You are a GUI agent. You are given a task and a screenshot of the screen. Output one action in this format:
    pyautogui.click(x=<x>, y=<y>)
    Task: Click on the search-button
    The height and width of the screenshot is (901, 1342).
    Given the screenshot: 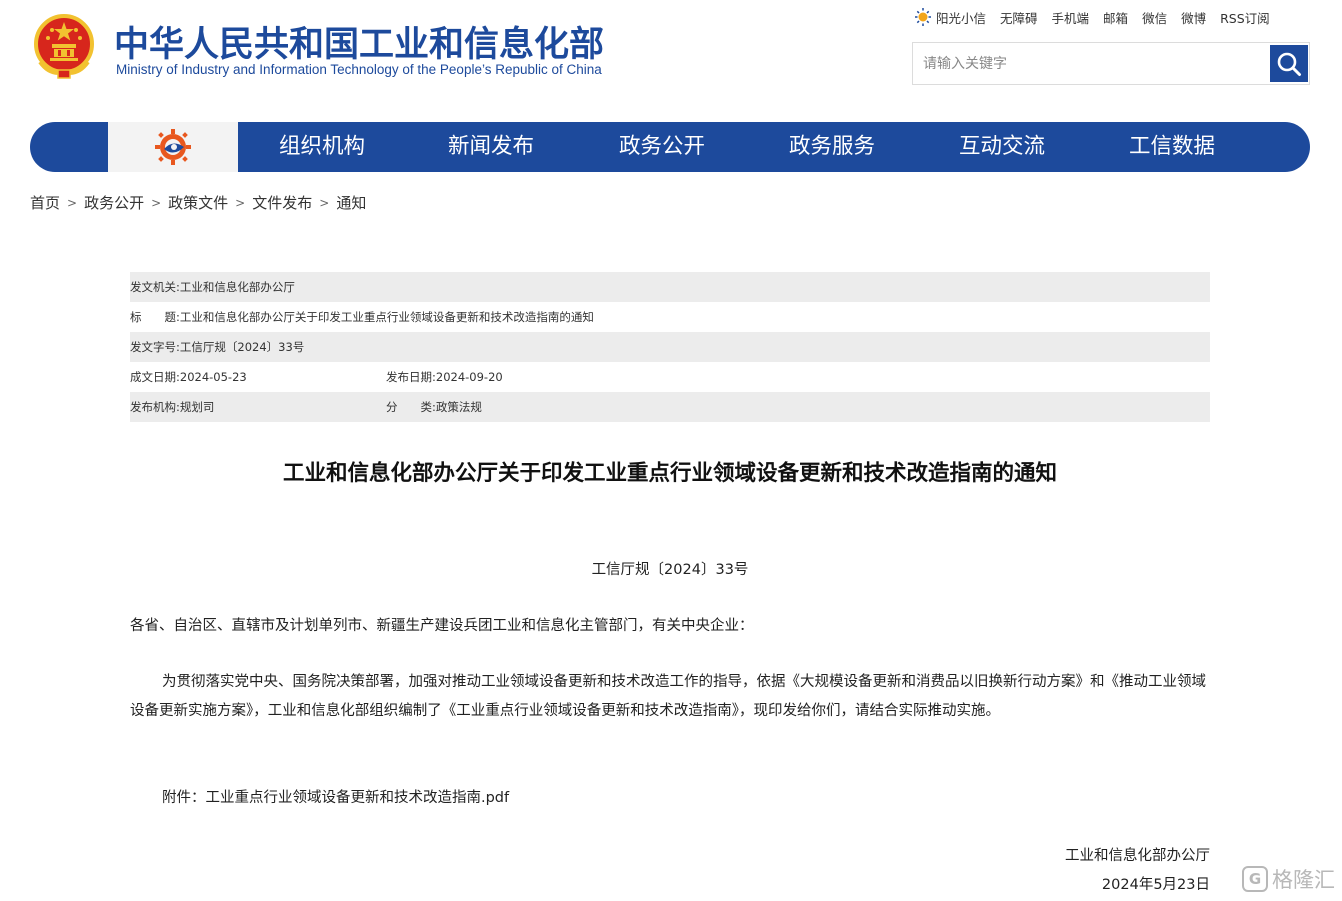 What is the action you would take?
    pyautogui.click(x=1289, y=63)
    